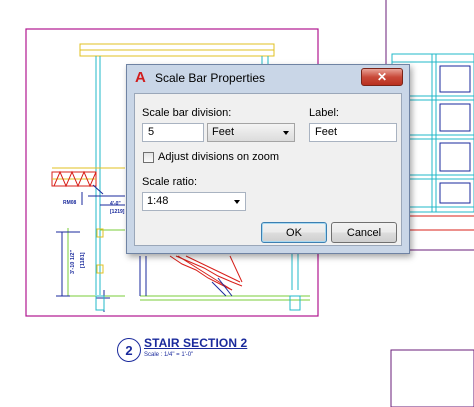  What do you see at coordinates (196, 343) in the screenshot?
I see `section-title: STAIR SECTION 2` at bounding box center [196, 343].